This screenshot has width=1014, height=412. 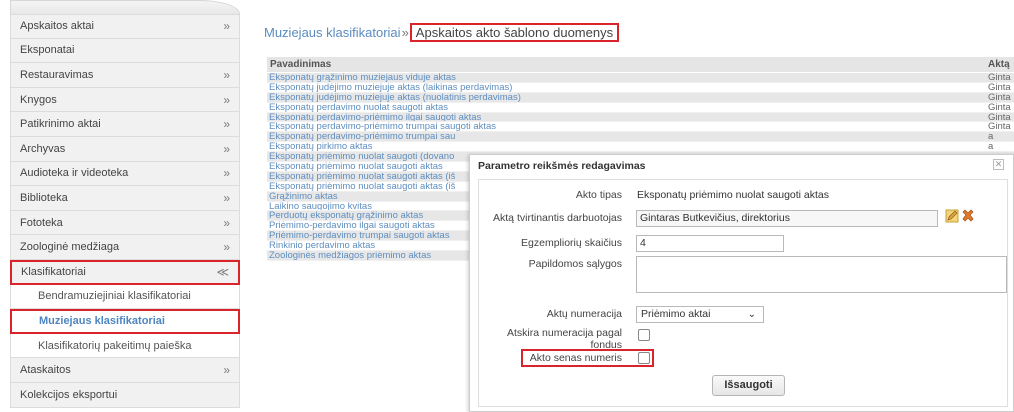 I want to click on sidebar-item-apskaitos-aktai: Apskaitos aktai », so click(x=125, y=26).